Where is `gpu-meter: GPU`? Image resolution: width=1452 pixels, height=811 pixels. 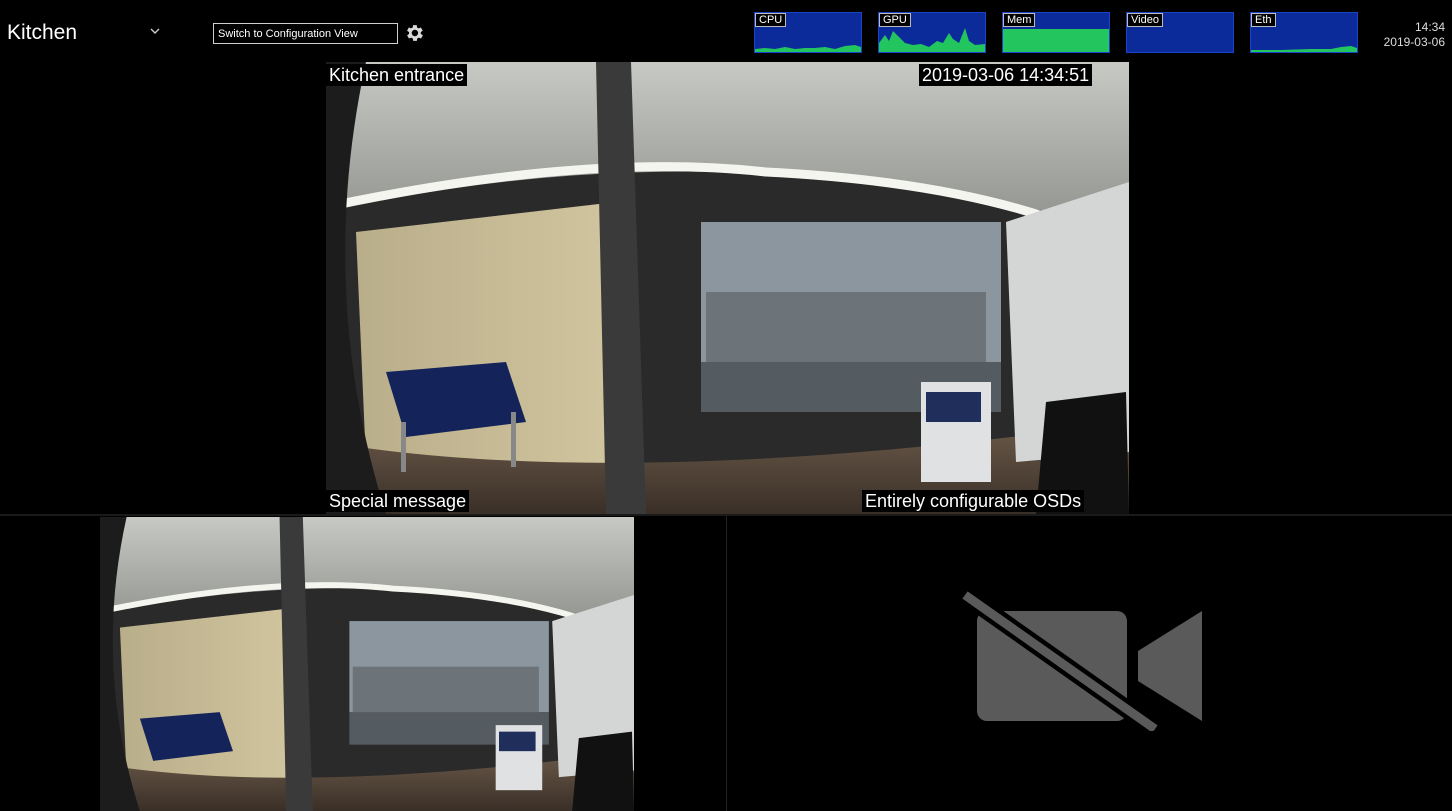
gpu-meter: GPU is located at coordinates (932, 32).